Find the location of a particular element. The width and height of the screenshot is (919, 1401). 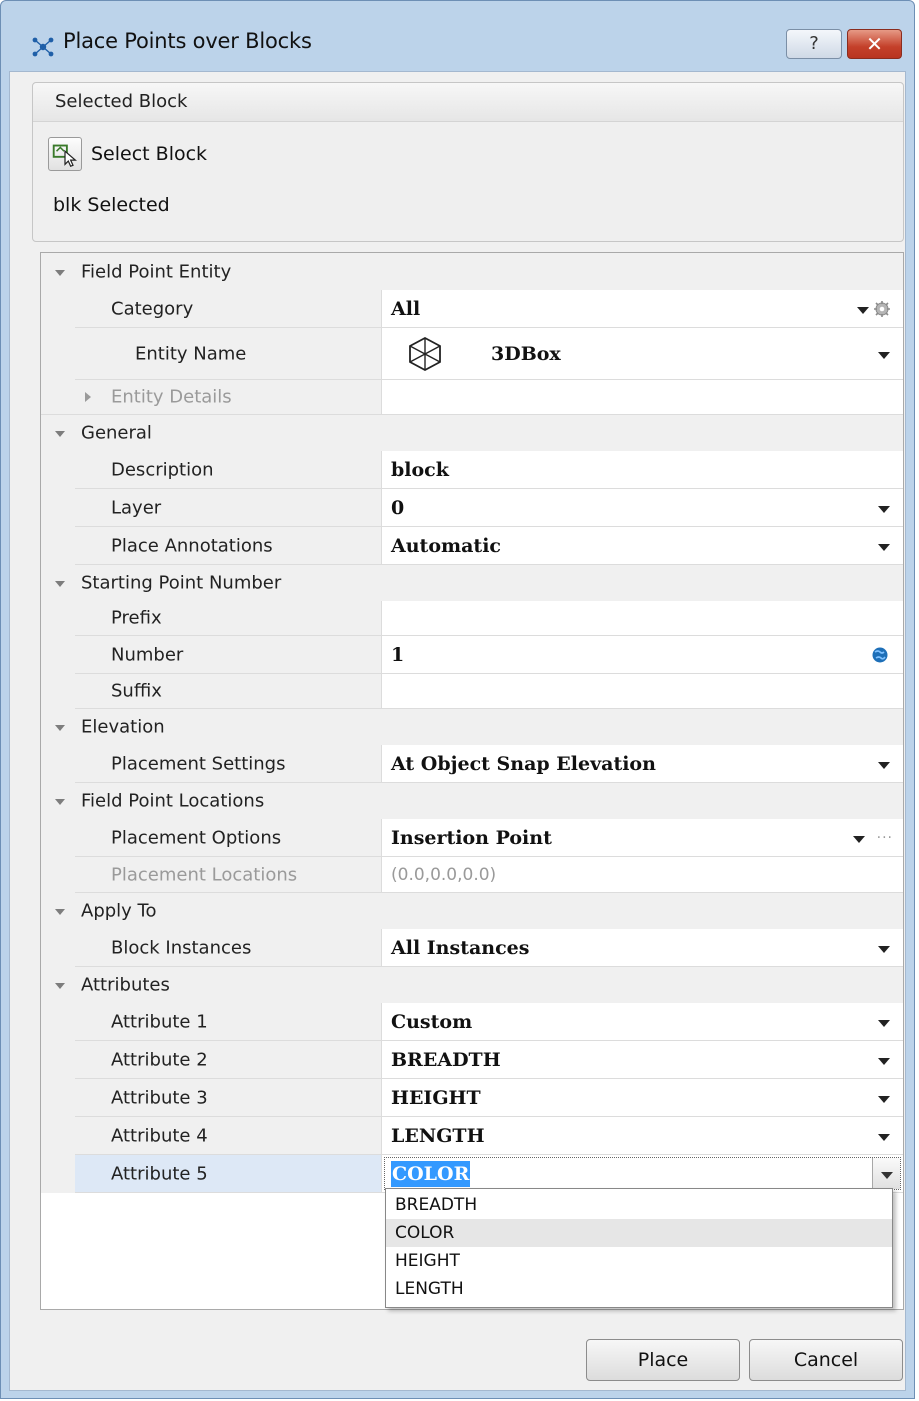

attribute-5-dropdown-list: BREADTH COLOR HEIGHT LENGTH is located at coordinates (639, 1248).